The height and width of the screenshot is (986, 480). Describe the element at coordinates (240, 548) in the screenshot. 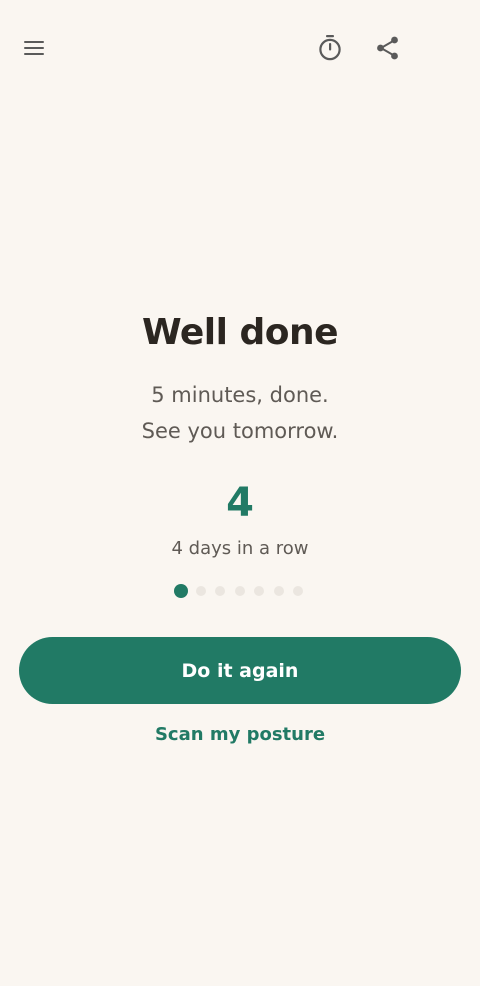

I see `streak-label: 4 days in a row` at that location.